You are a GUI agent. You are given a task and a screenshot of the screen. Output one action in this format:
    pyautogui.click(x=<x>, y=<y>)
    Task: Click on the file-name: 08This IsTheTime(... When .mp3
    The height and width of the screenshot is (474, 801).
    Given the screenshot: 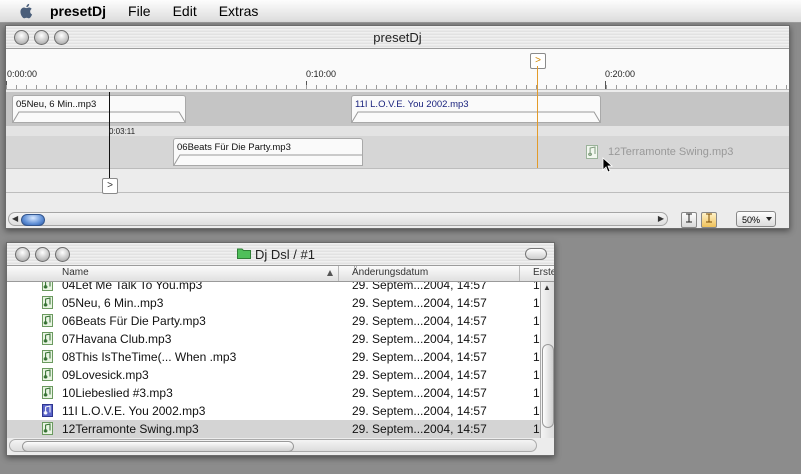 What is the action you would take?
    pyautogui.click(x=149, y=357)
    